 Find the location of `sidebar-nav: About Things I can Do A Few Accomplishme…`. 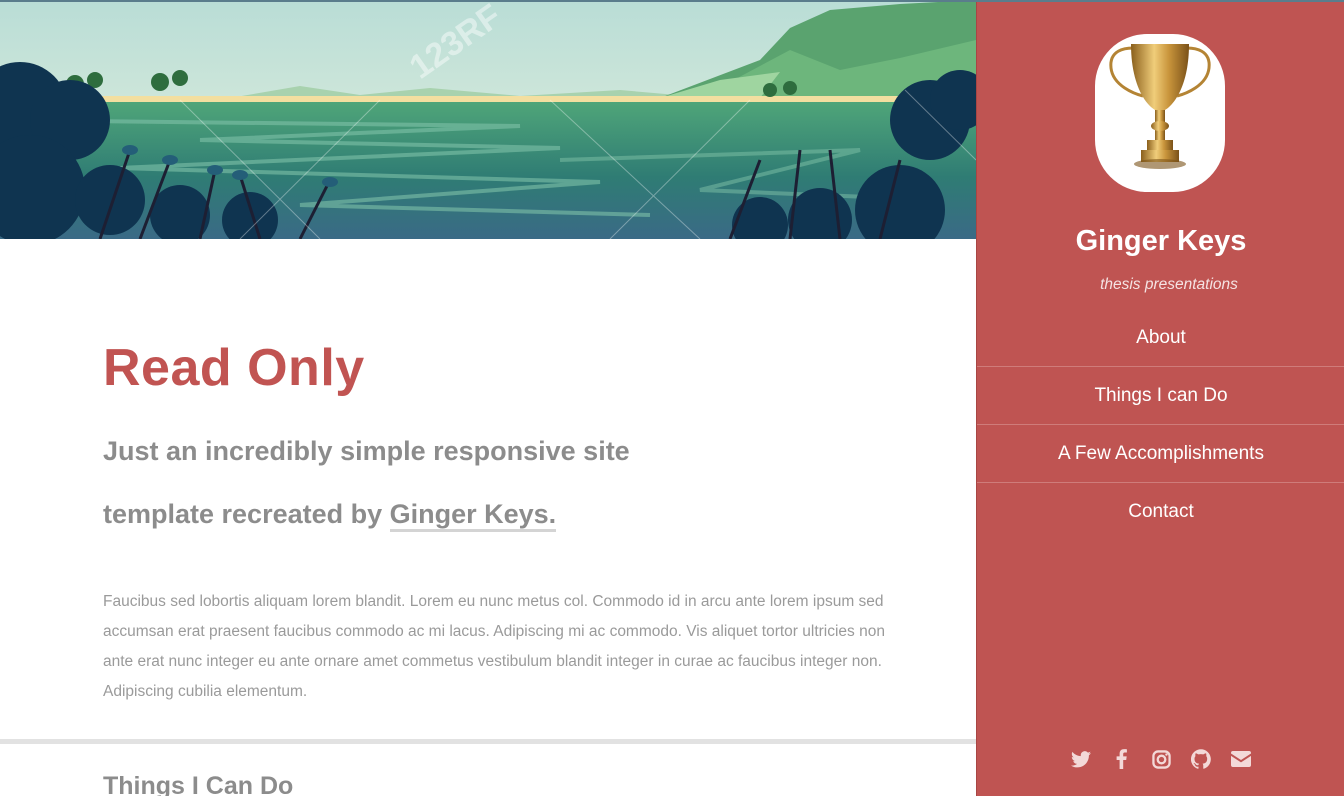

sidebar-nav: About Things I can Do A Few Accomplishme… is located at coordinates (1160, 424).